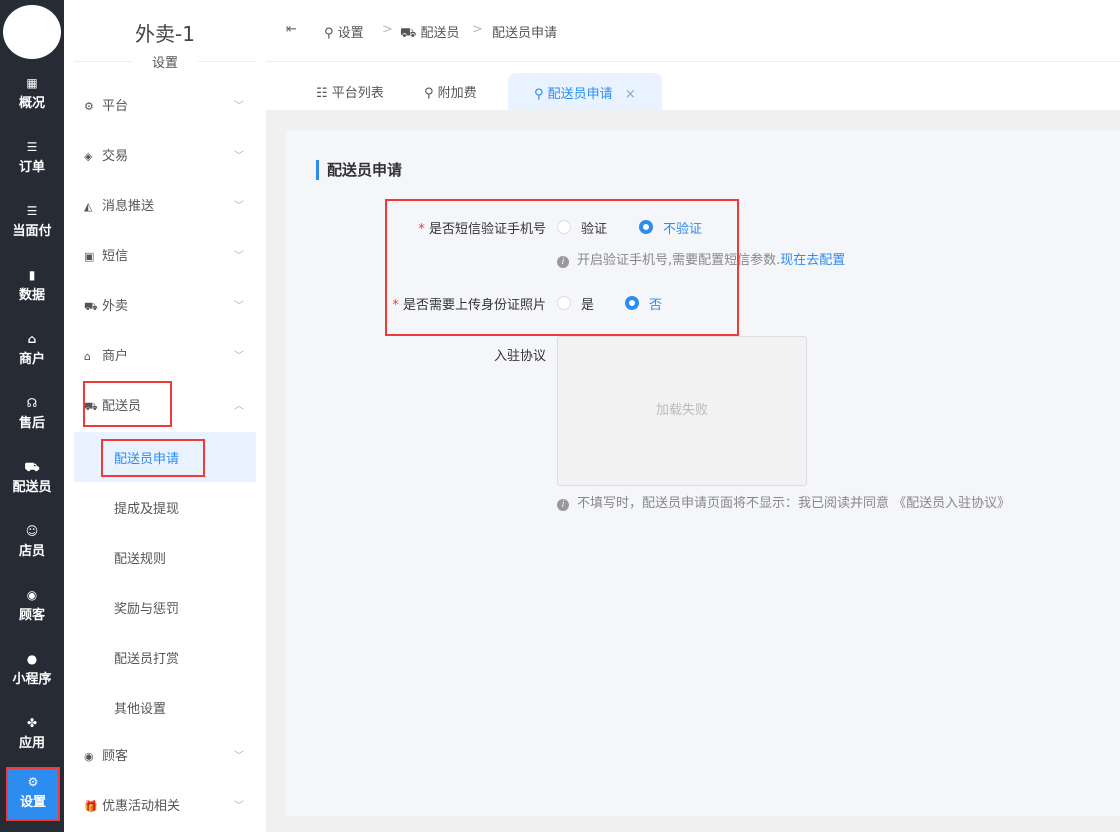 This screenshot has width=1120, height=832. I want to click on menu-title: 设置, so click(165, 61).